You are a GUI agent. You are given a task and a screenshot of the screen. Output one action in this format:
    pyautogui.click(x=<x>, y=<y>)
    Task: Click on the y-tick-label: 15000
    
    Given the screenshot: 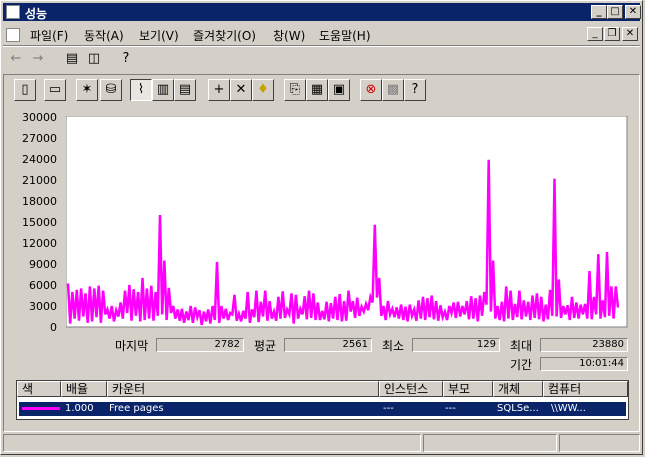 What is the action you would take?
    pyautogui.click(x=39, y=222)
    